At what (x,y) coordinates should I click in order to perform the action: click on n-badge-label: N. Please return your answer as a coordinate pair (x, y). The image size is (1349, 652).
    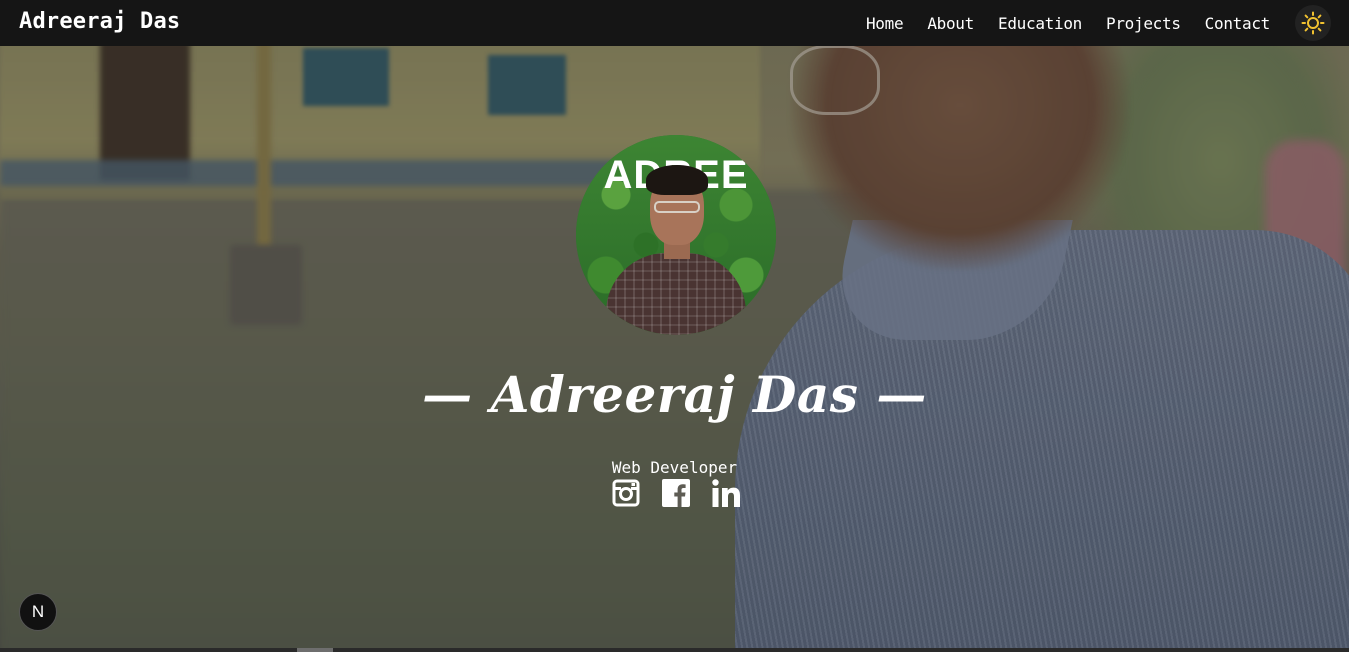
    Looking at the image, I should click on (38, 611).